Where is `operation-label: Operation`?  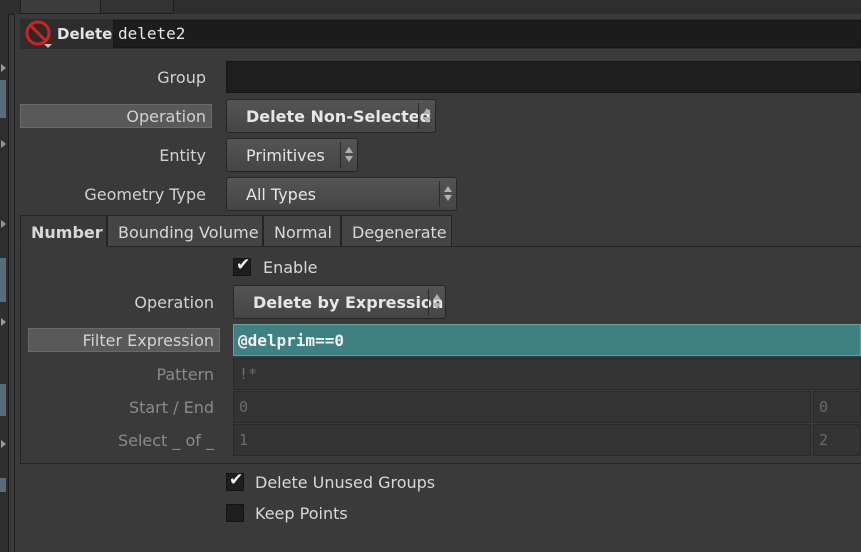 operation-label: Operation is located at coordinates (166, 116).